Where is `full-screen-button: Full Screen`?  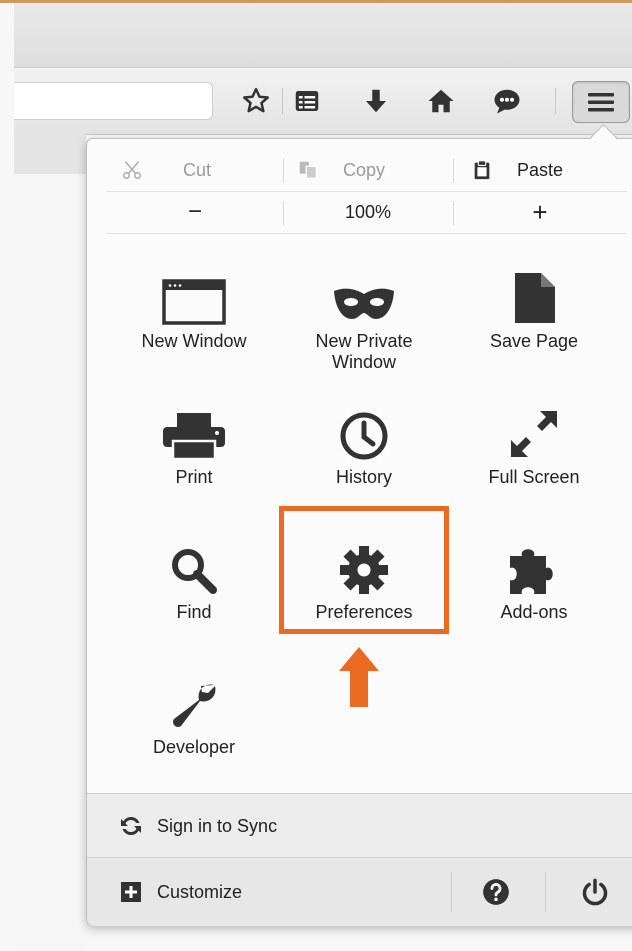 full-screen-button: Full Screen is located at coordinates (534, 444).